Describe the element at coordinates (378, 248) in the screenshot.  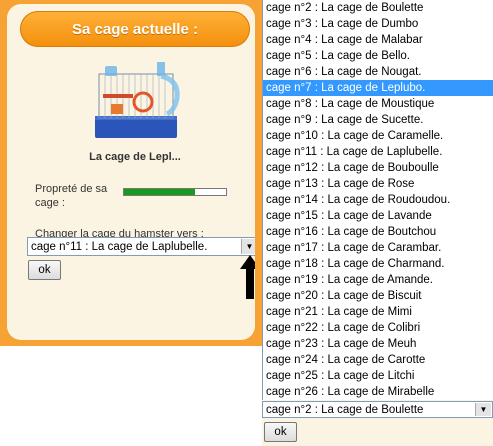
I see `dropdown-option: cage n°17 : La cage de Carambar.` at that location.